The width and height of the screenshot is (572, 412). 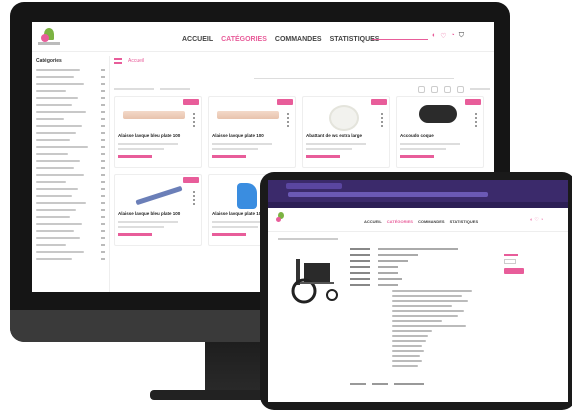 I want to click on product-description, so click(x=432, y=330).